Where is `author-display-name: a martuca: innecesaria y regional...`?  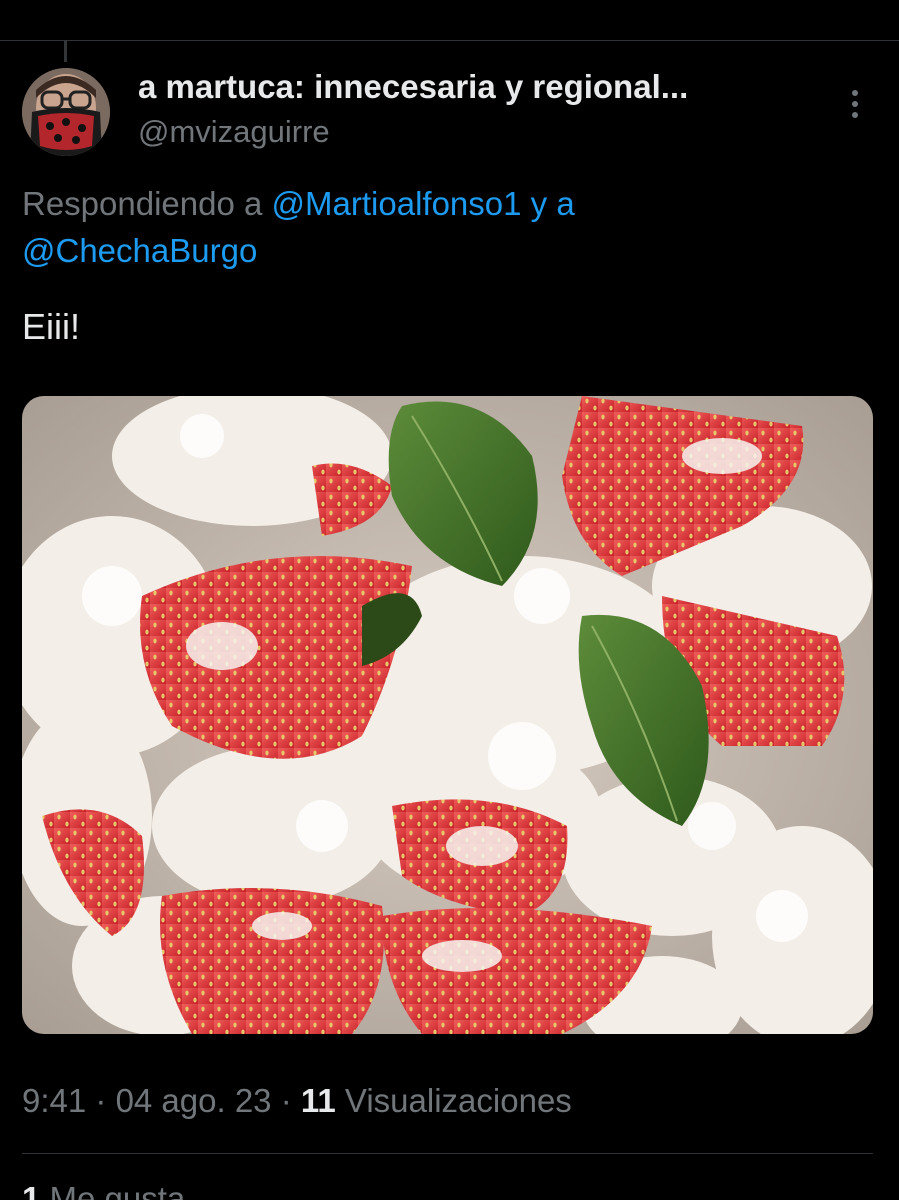
author-display-name: a martuca: innecesaria y regional... is located at coordinates (413, 87).